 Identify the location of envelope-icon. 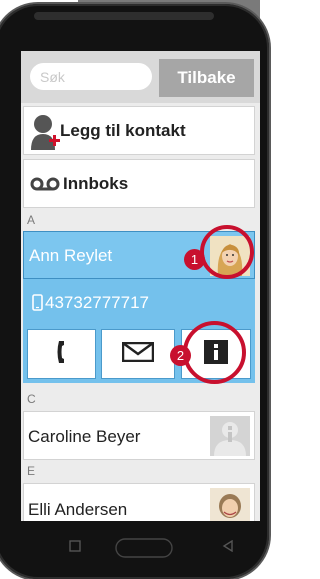
(138, 354).